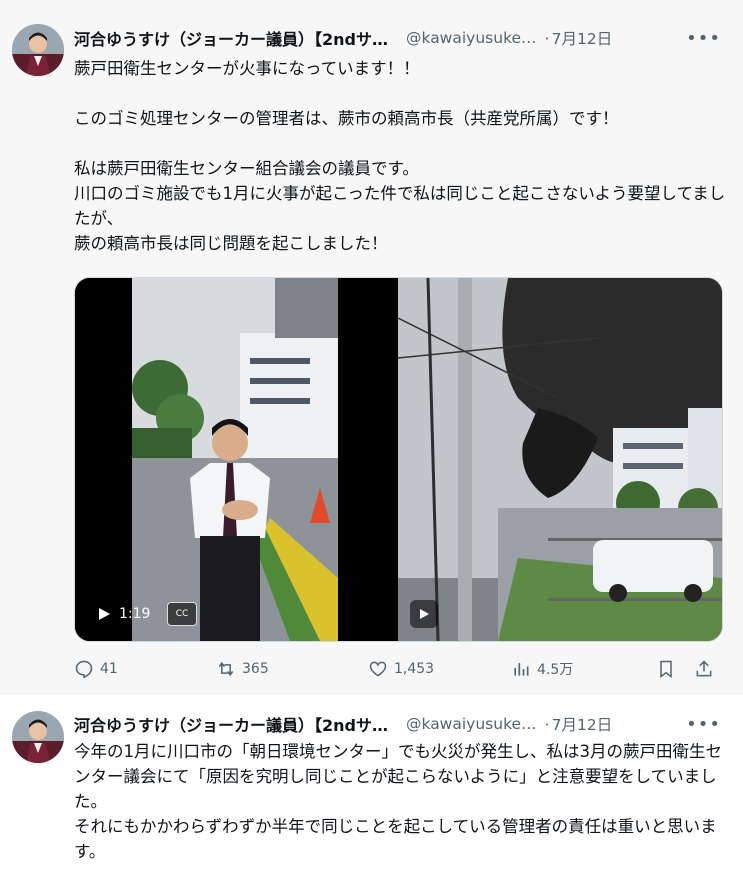 This screenshot has height=879, width=743. What do you see at coordinates (182, 614) in the screenshot?
I see `captions-icon: CC` at bounding box center [182, 614].